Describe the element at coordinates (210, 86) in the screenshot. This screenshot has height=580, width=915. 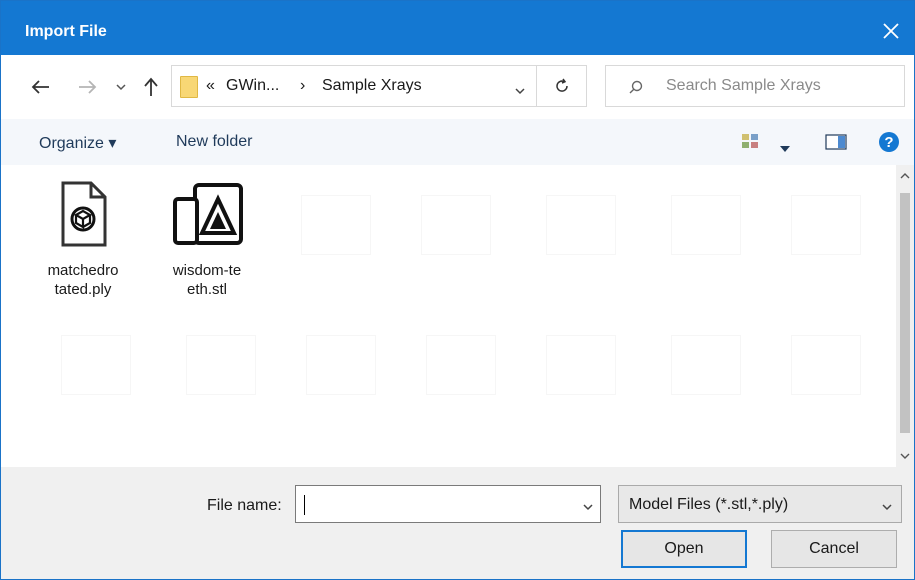
I see `address-overflow: «` at that location.